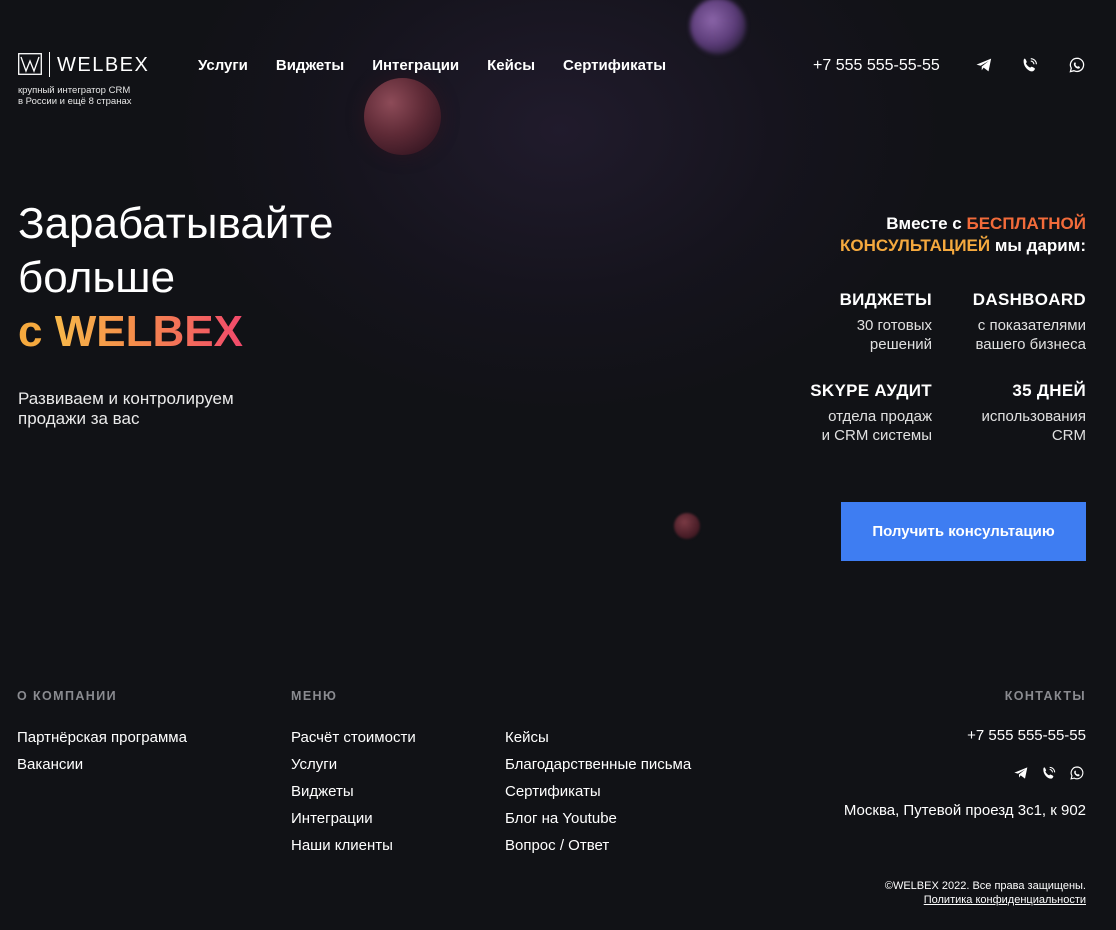 This screenshot has height=930, width=1116. What do you see at coordinates (1030, 335) in the screenshot?
I see `feature-desc: с показателями вашего бизнеса` at bounding box center [1030, 335].